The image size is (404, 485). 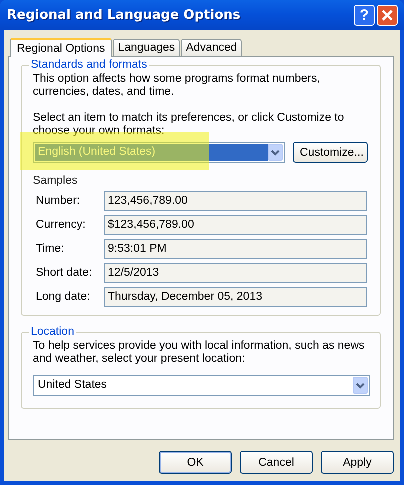 I want to click on tab: Regional Options, so click(x=61, y=47).